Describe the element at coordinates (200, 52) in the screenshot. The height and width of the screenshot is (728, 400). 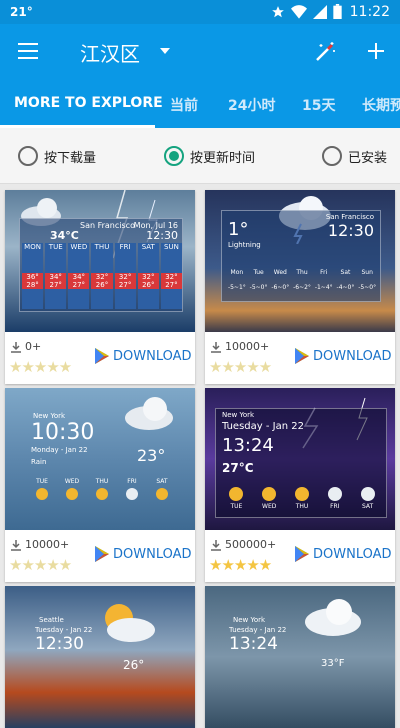
I see `app-bar: 江汉区` at that location.